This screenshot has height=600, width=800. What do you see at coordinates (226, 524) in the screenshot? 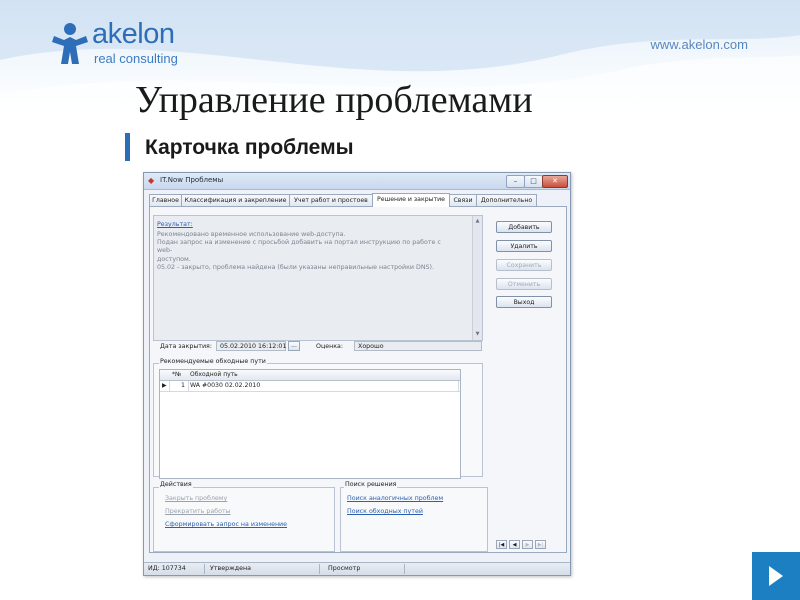
I see `create-change-request-link: Сформировать запрос на изменение` at bounding box center [226, 524].